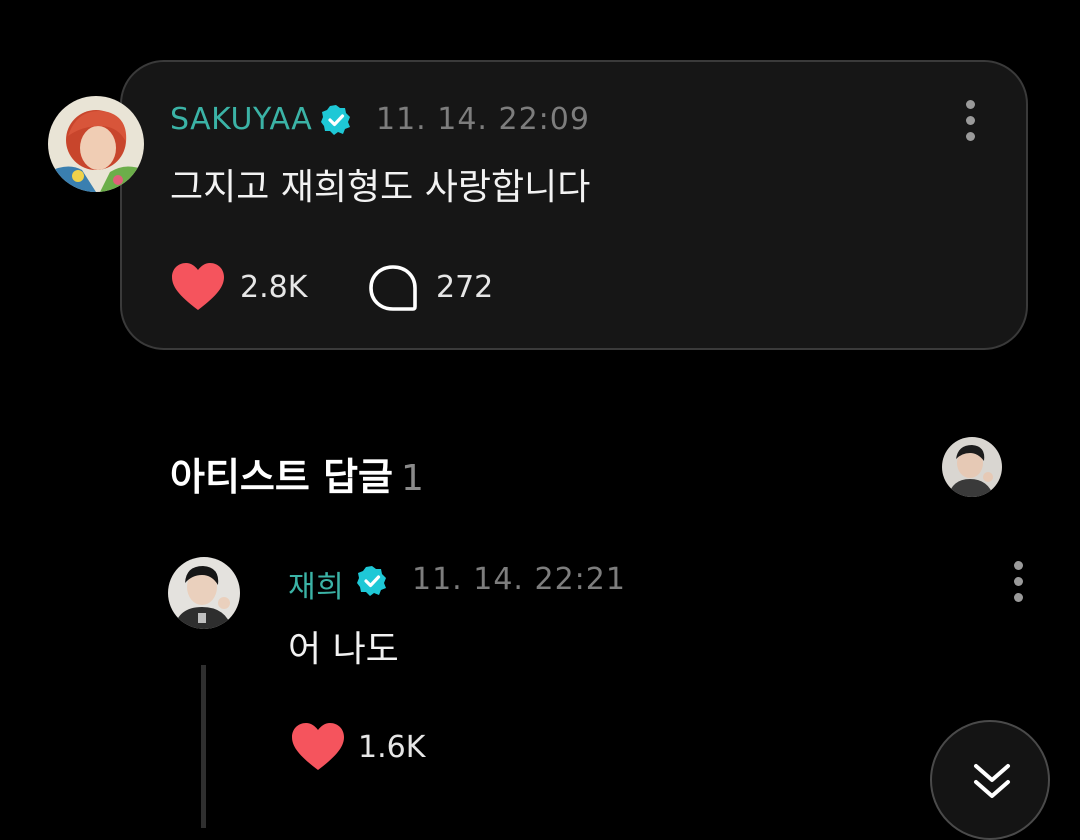  I want to click on double-chevron-down-icon, so click(992, 781).